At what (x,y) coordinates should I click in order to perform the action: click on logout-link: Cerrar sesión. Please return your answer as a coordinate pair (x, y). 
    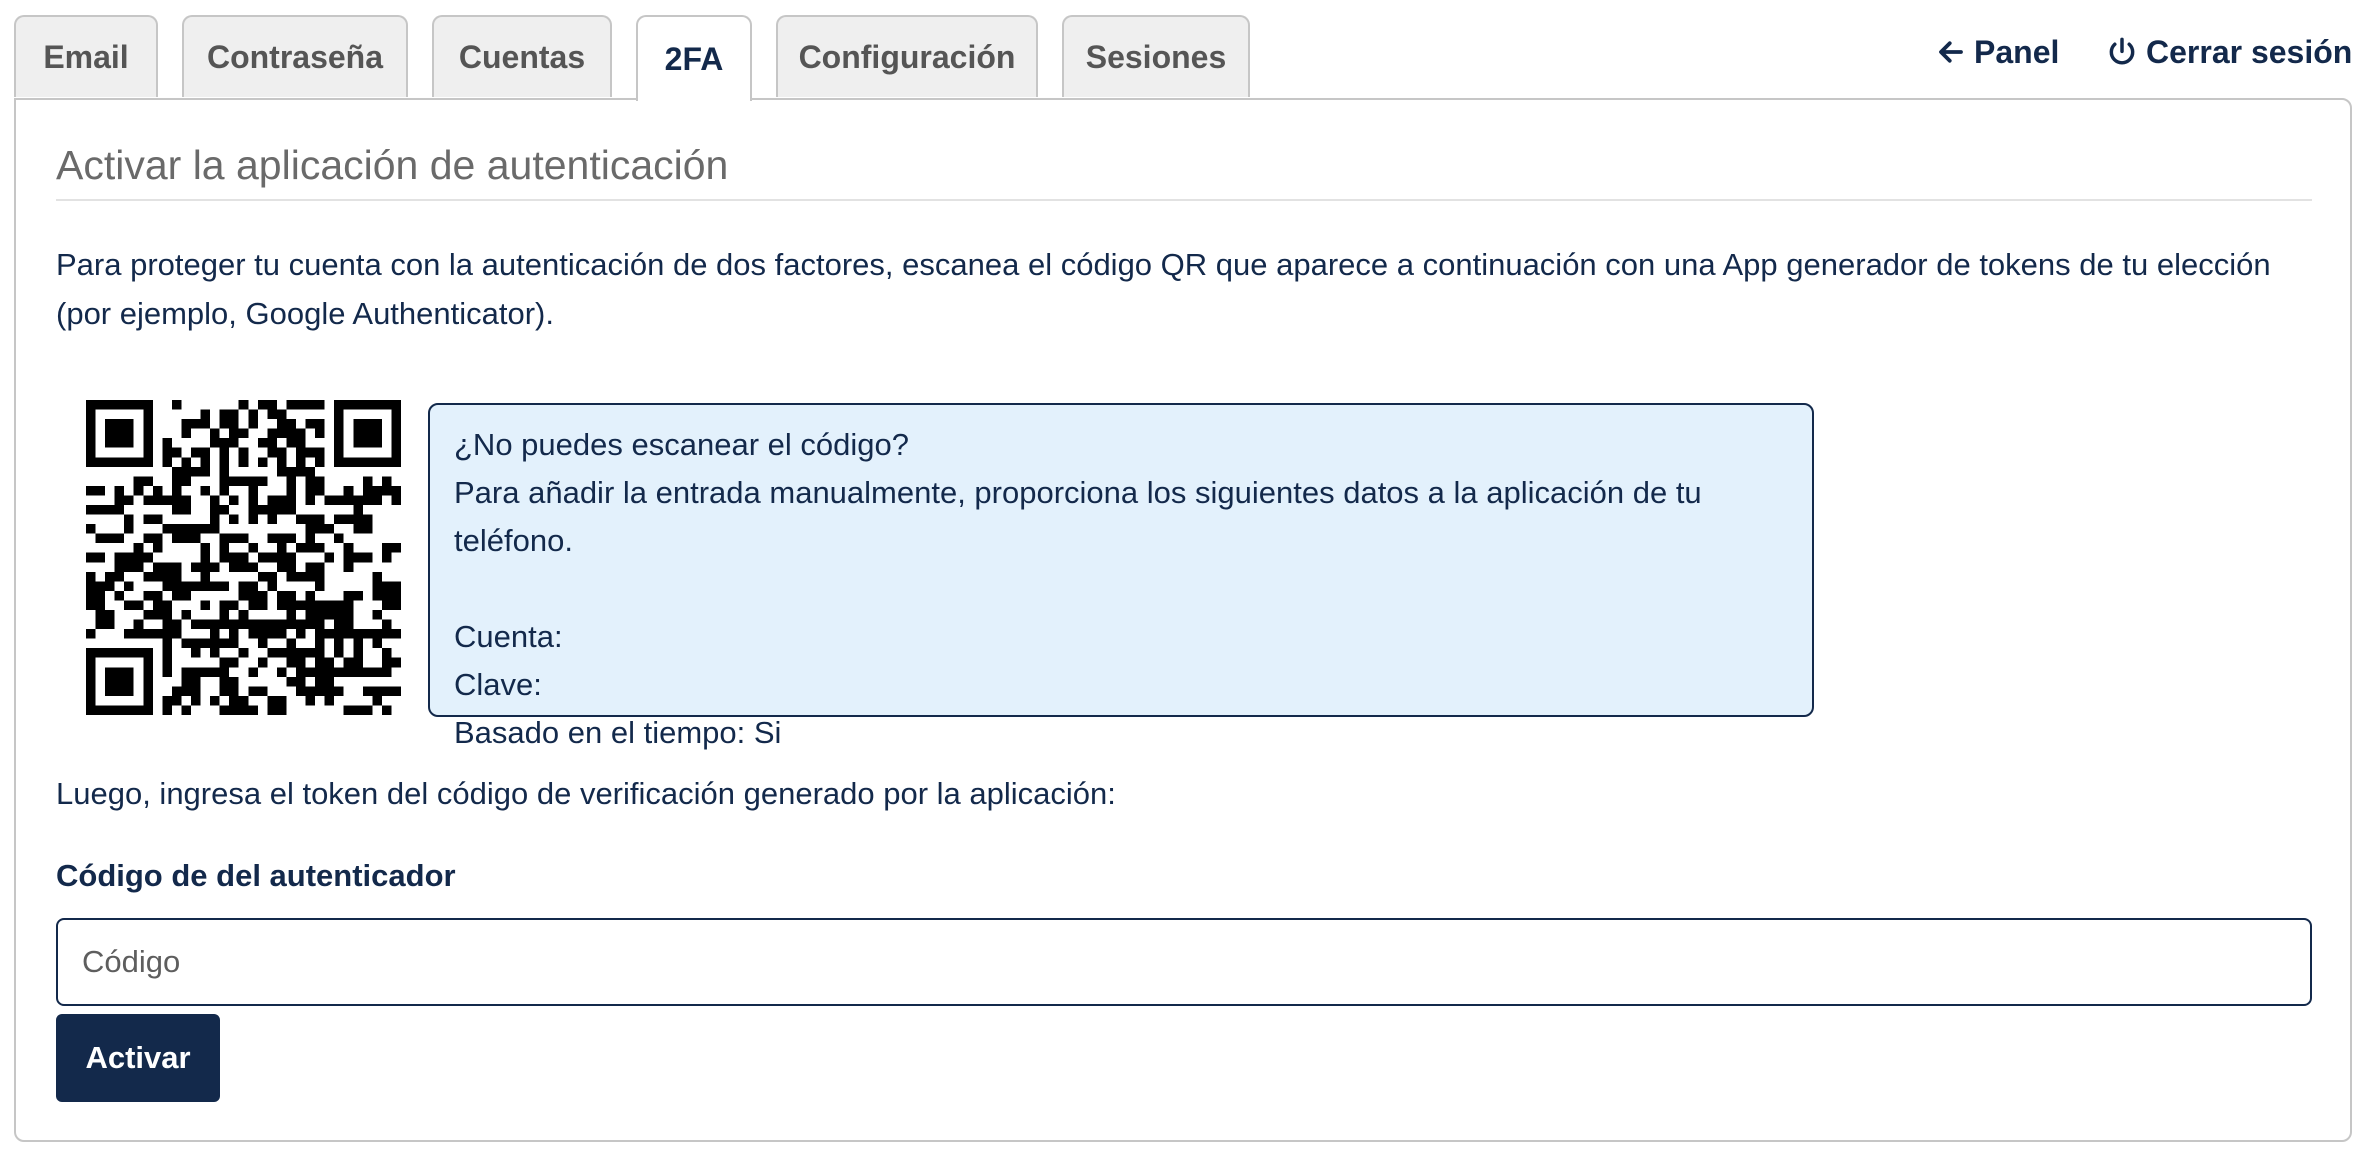
    Looking at the image, I should click on (2229, 52).